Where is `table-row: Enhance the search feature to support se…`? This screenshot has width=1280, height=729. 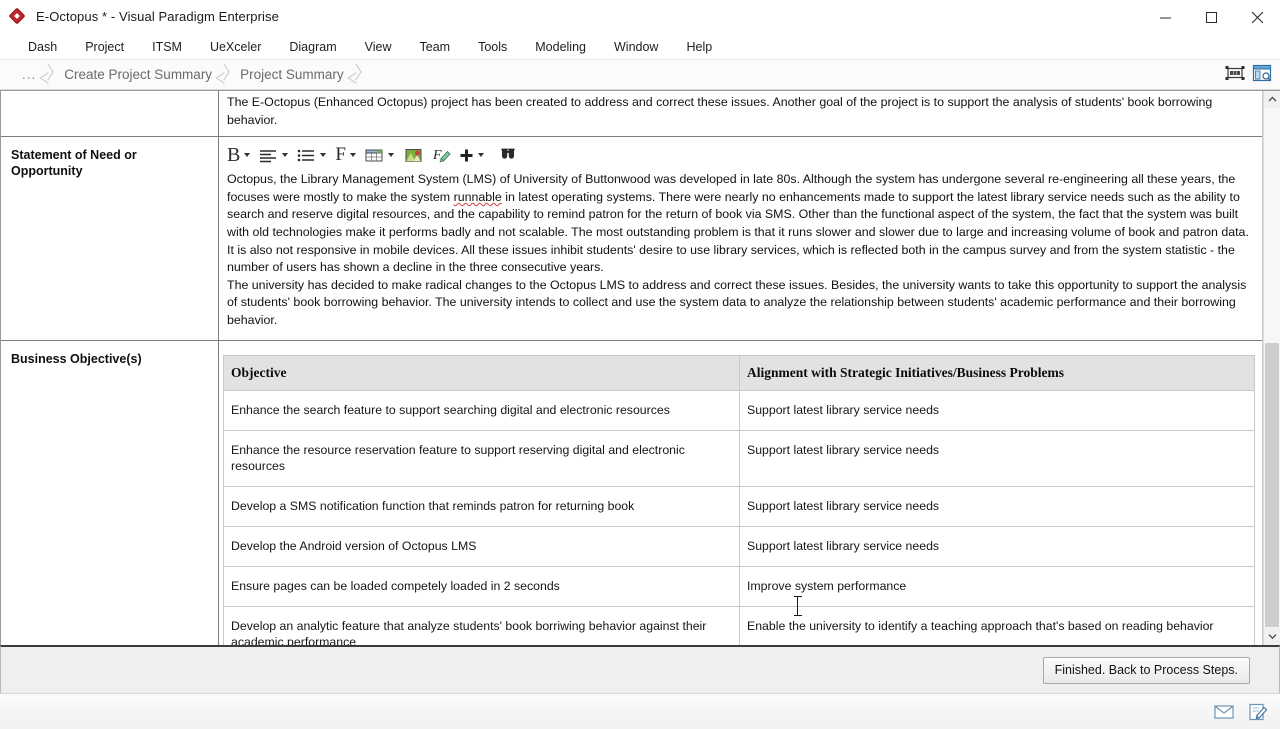
table-row: Enhance the search feature to support se… is located at coordinates (739, 410).